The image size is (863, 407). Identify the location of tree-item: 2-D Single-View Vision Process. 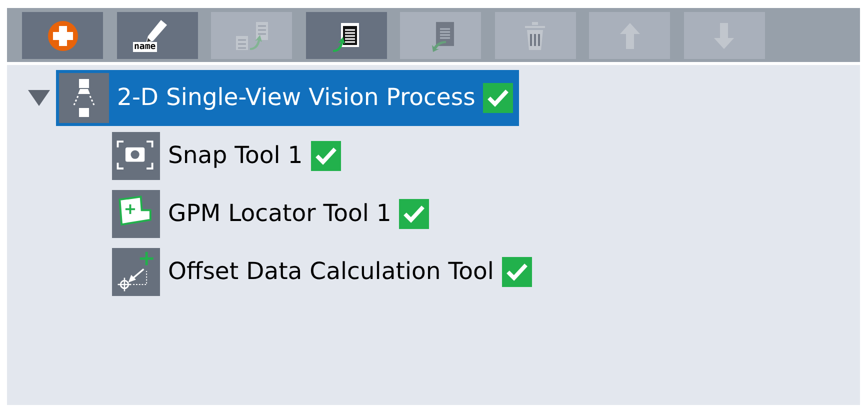
(288, 98).